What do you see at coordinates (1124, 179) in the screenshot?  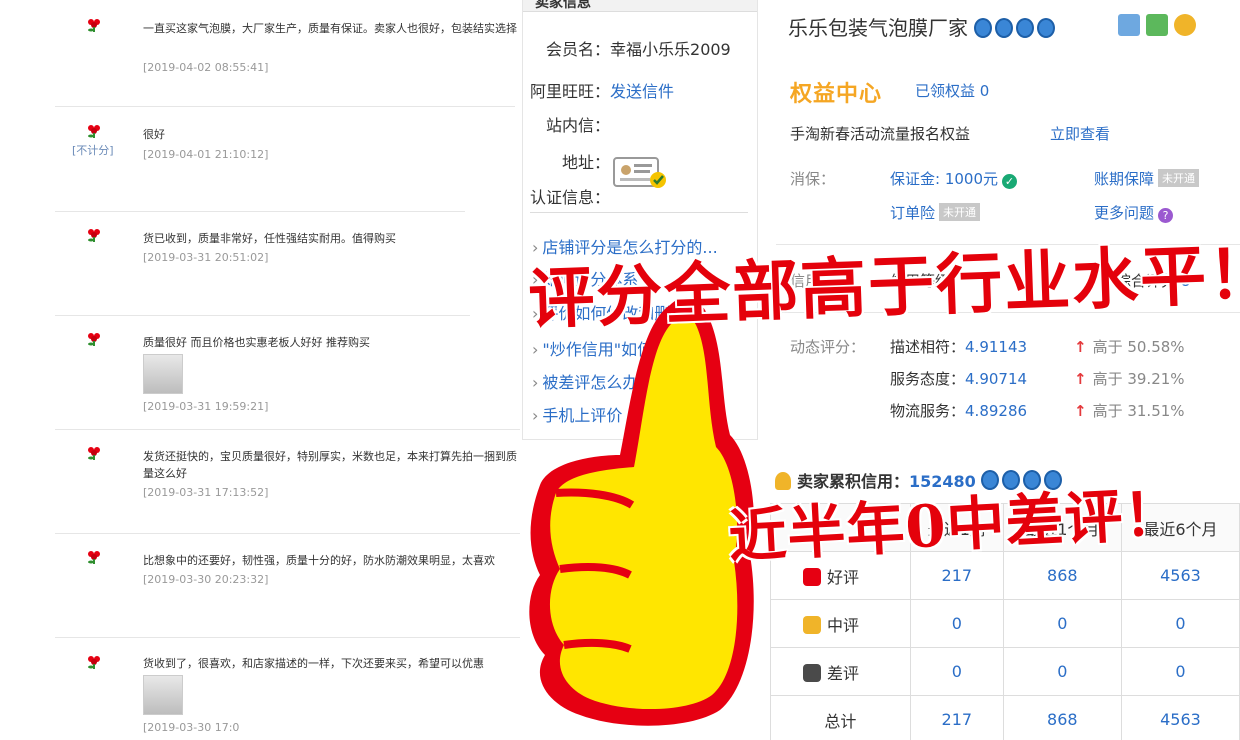 I see `account-guard-text: 账期保障` at bounding box center [1124, 179].